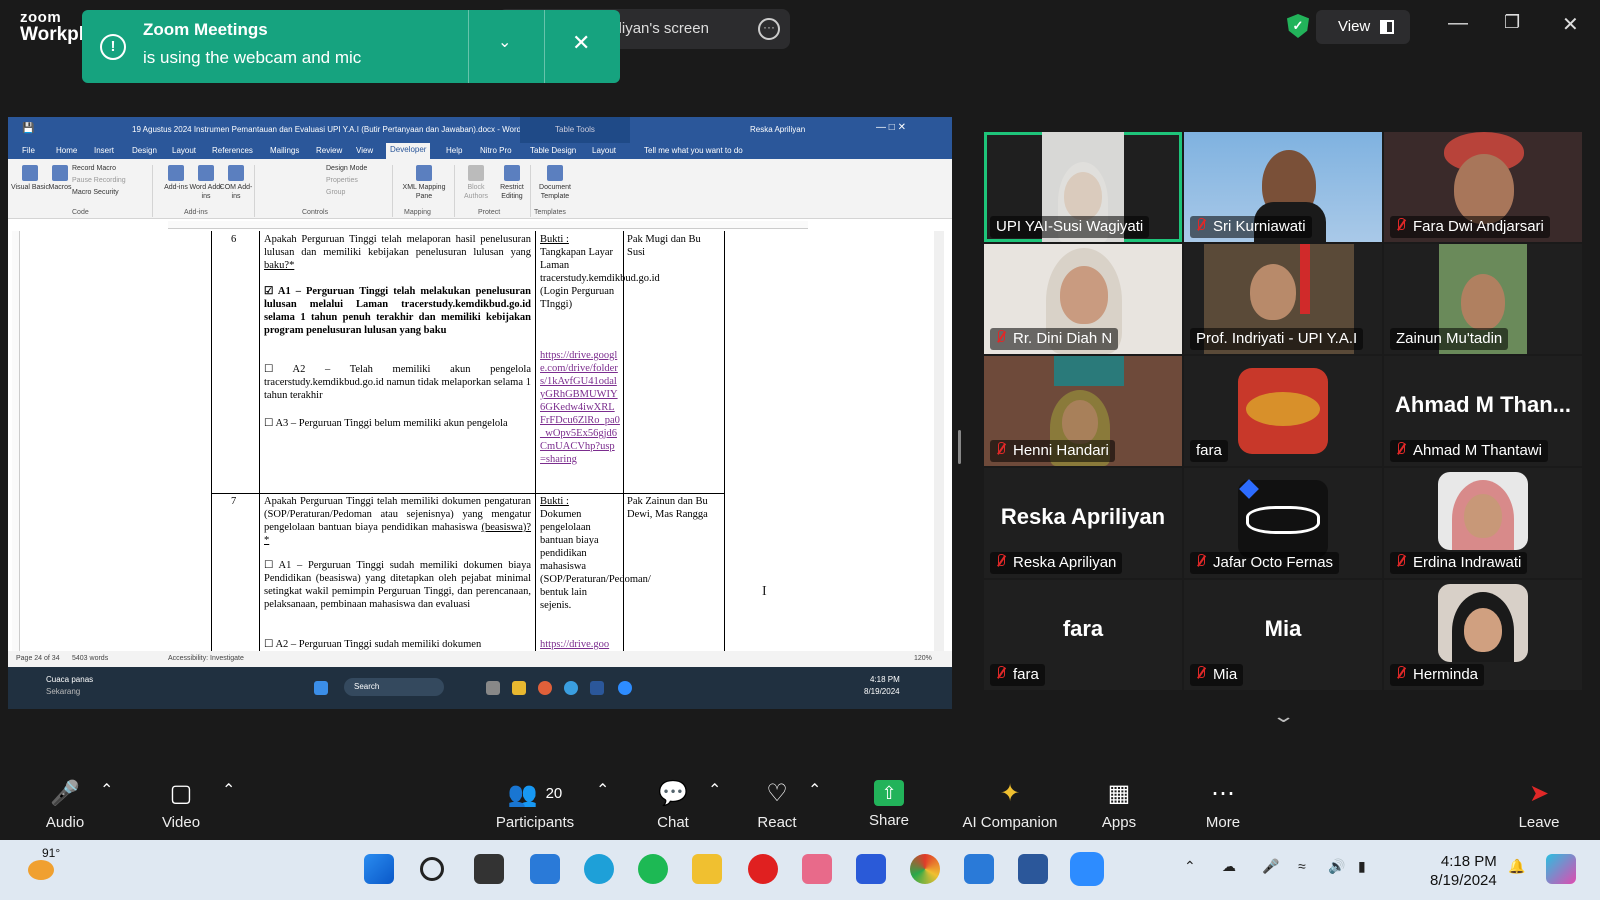  Describe the element at coordinates (113, 47) in the screenshot. I see `alert-icon: !` at that location.